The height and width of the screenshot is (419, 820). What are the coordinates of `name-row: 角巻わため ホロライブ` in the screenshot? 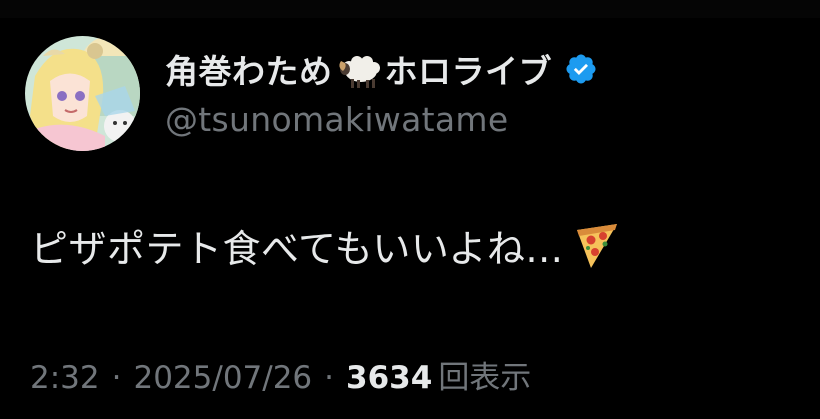 It's located at (465, 69).